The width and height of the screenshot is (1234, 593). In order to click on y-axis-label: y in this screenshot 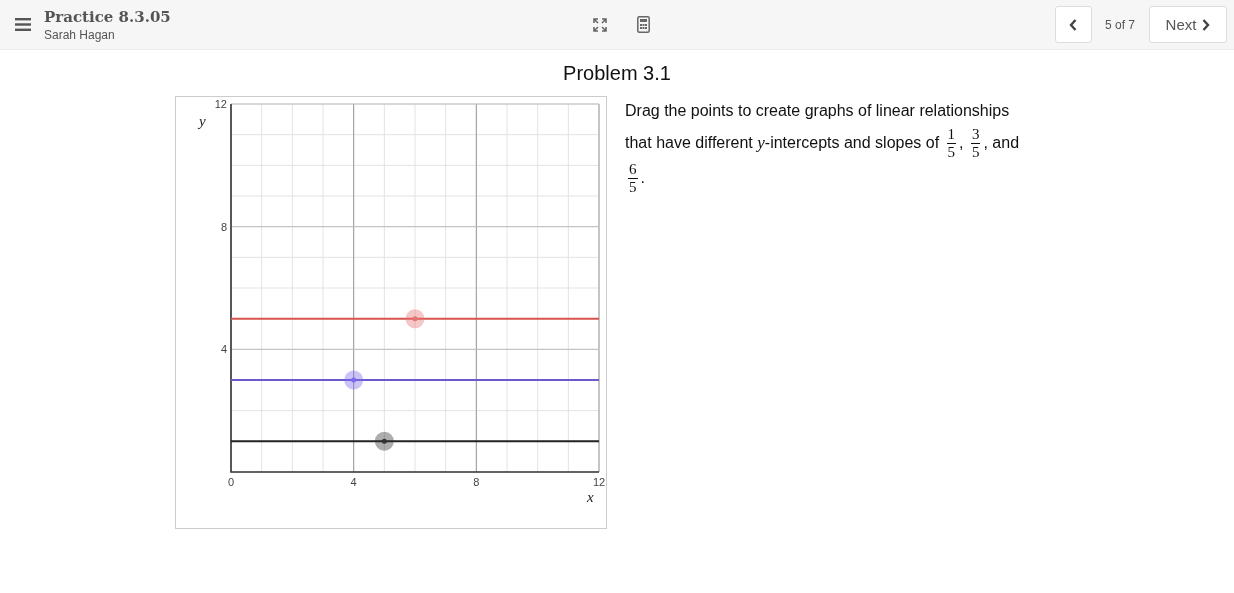, I will do `click(202, 121)`.